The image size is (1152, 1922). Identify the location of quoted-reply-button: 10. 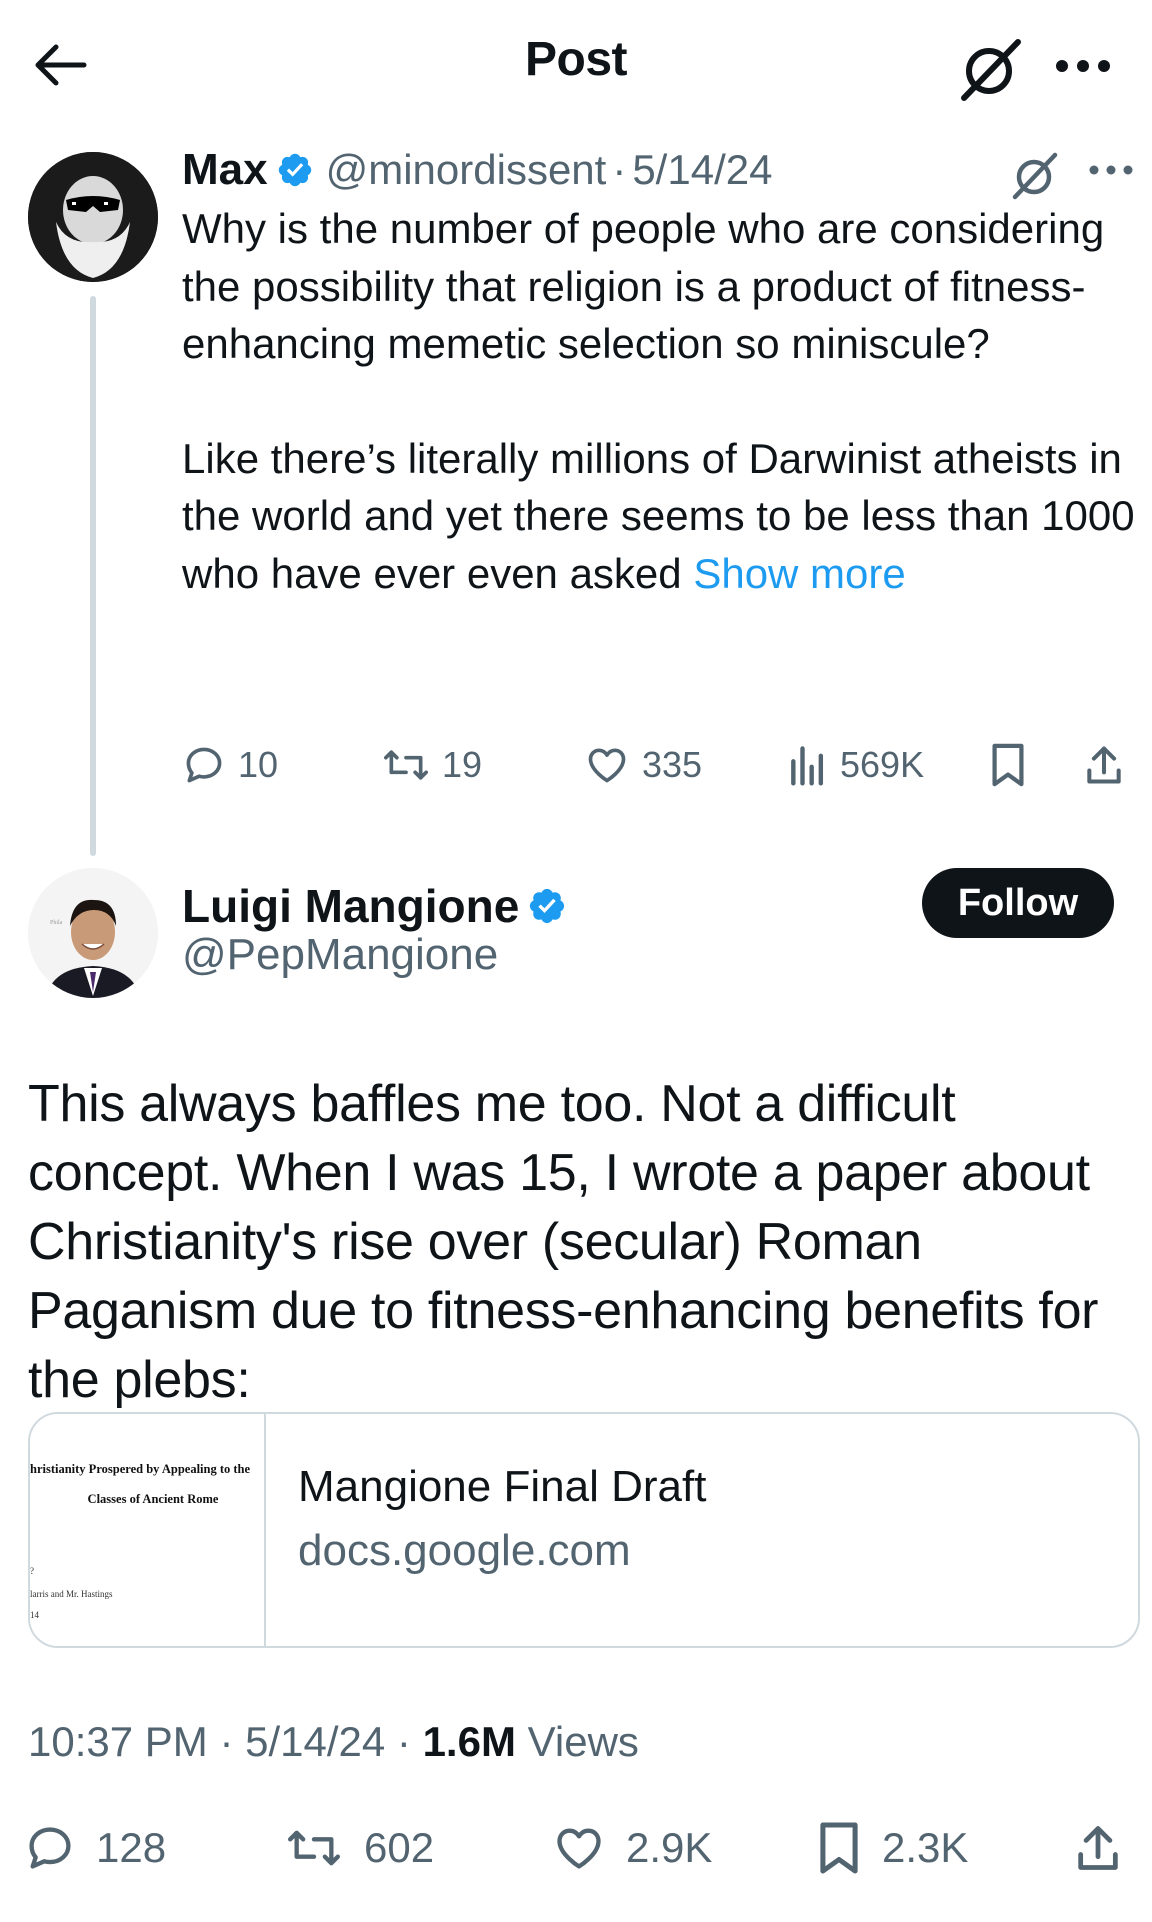
(230, 765).